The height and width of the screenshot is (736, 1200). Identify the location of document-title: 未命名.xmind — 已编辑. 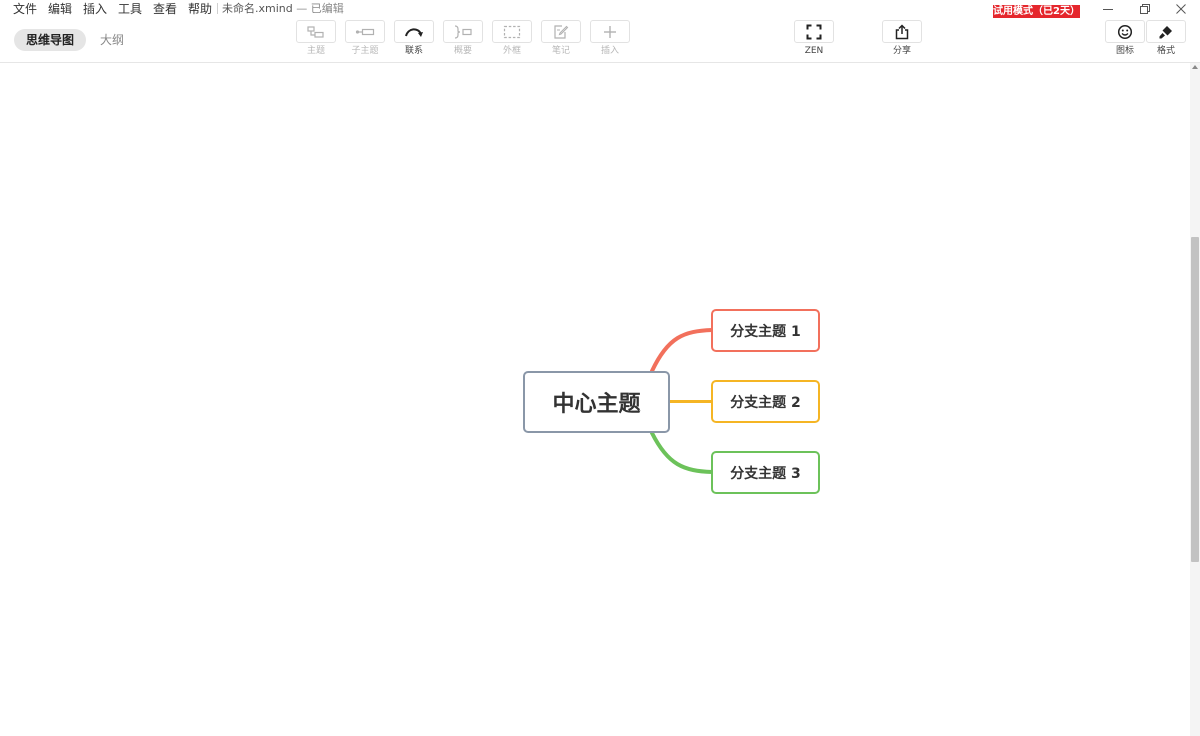
(283, 9).